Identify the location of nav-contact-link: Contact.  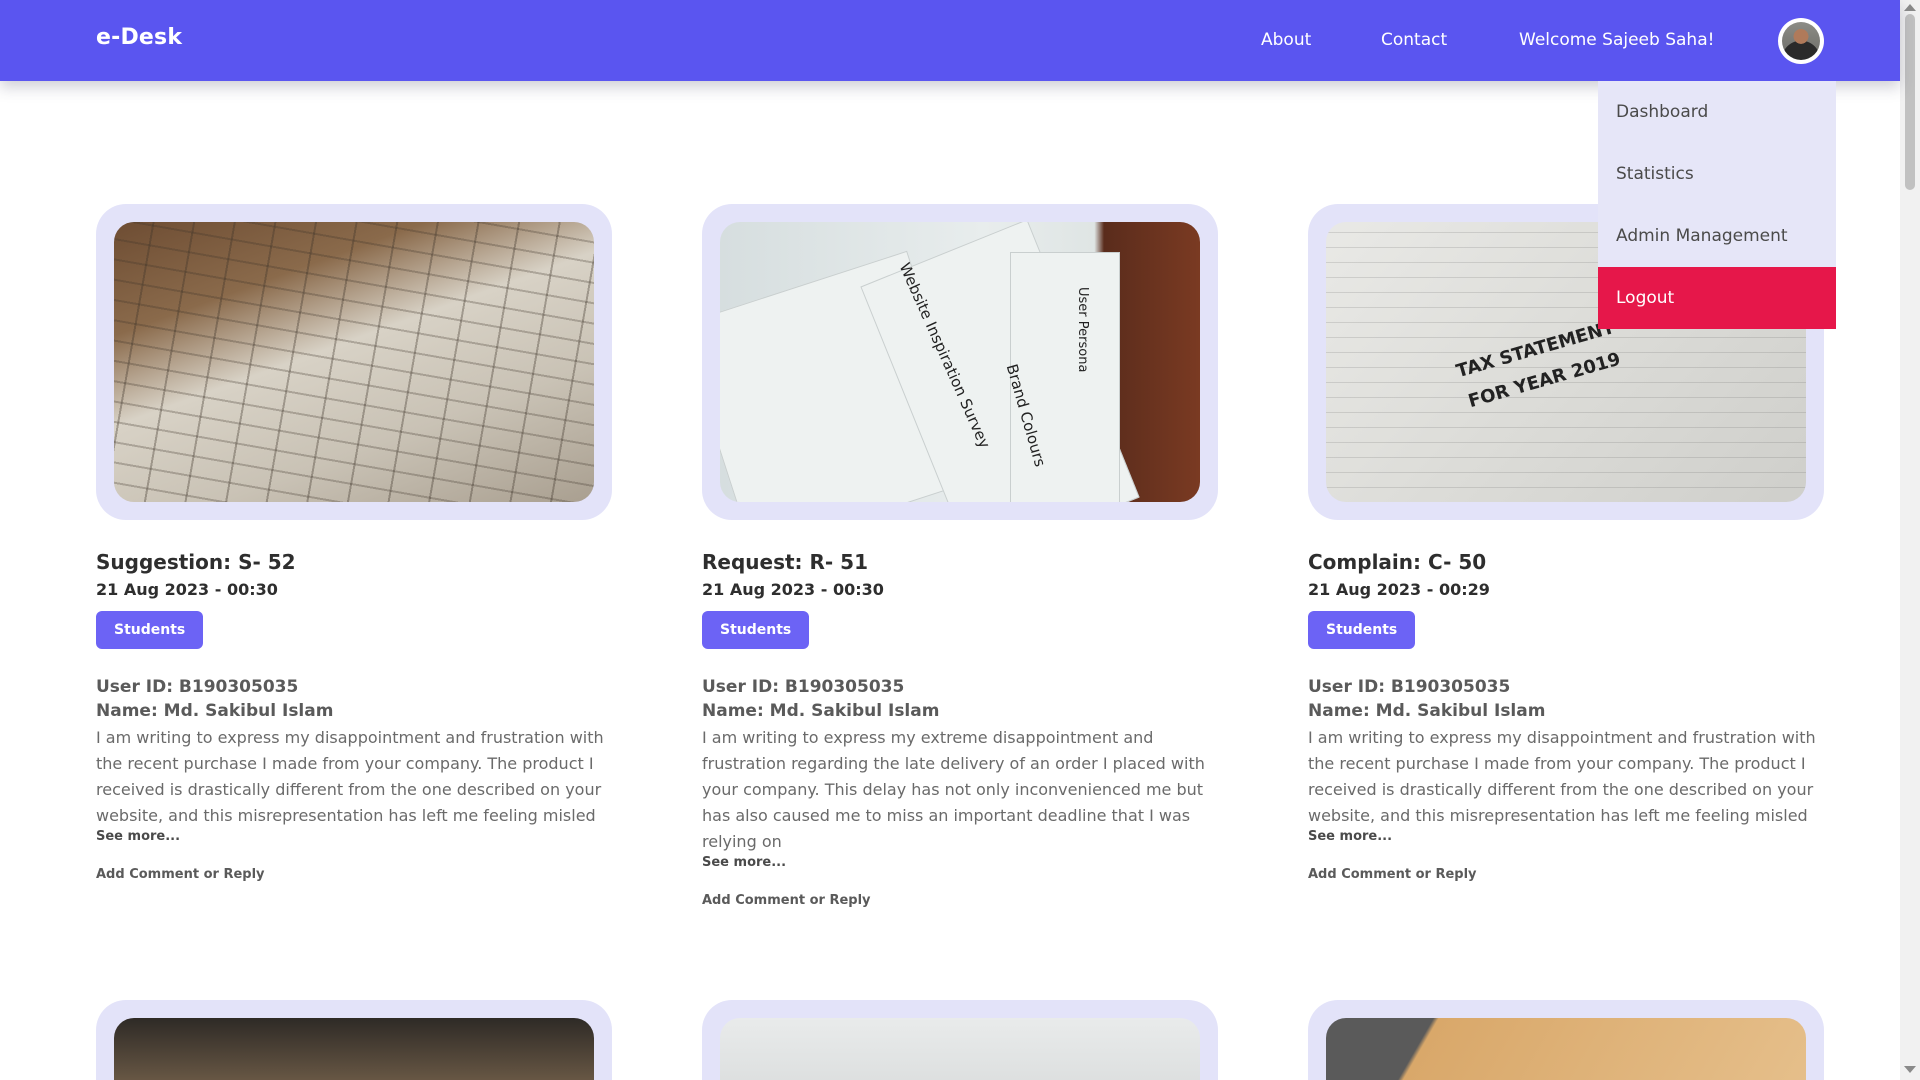
(1414, 40).